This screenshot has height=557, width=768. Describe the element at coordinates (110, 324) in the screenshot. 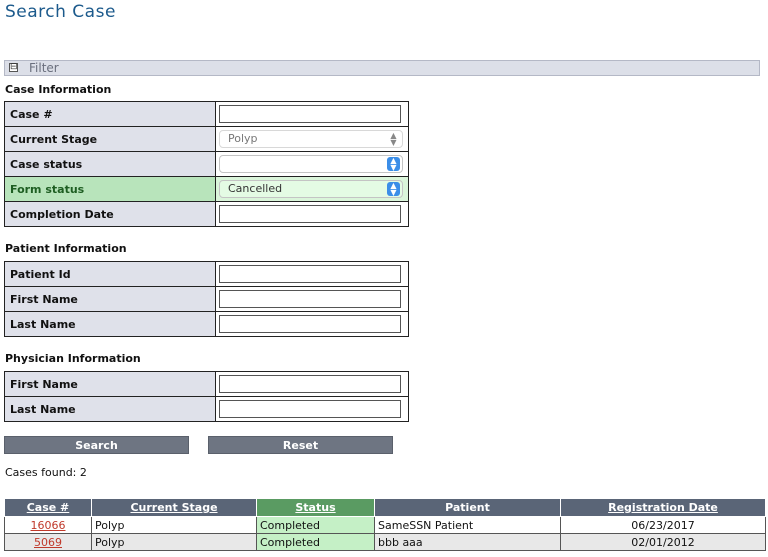

I see `patient-last-name-label: Last Name` at that location.